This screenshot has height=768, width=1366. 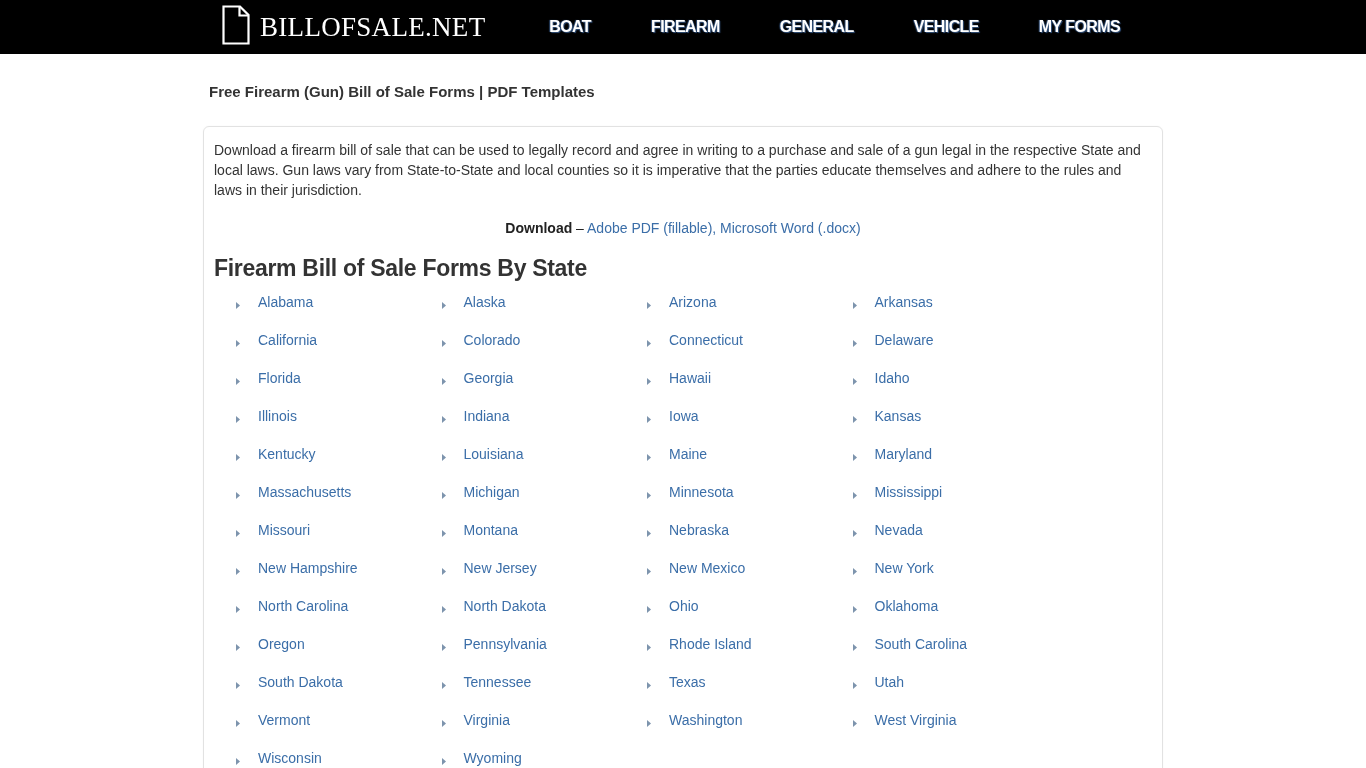 I want to click on state-link: Tennessee, so click(x=497, y=682).